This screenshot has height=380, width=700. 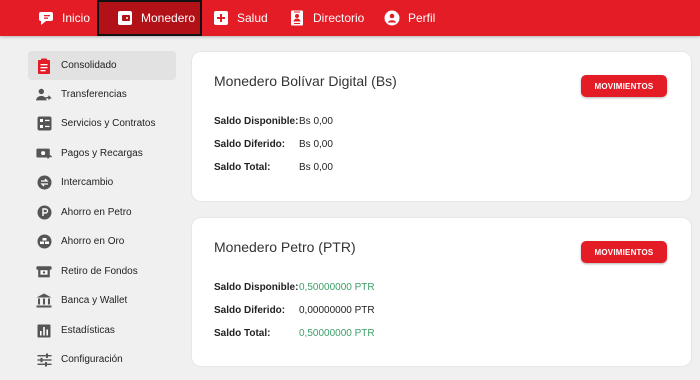 What do you see at coordinates (44, 154) in the screenshot?
I see `payments-icon` at bounding box center [44, 154].